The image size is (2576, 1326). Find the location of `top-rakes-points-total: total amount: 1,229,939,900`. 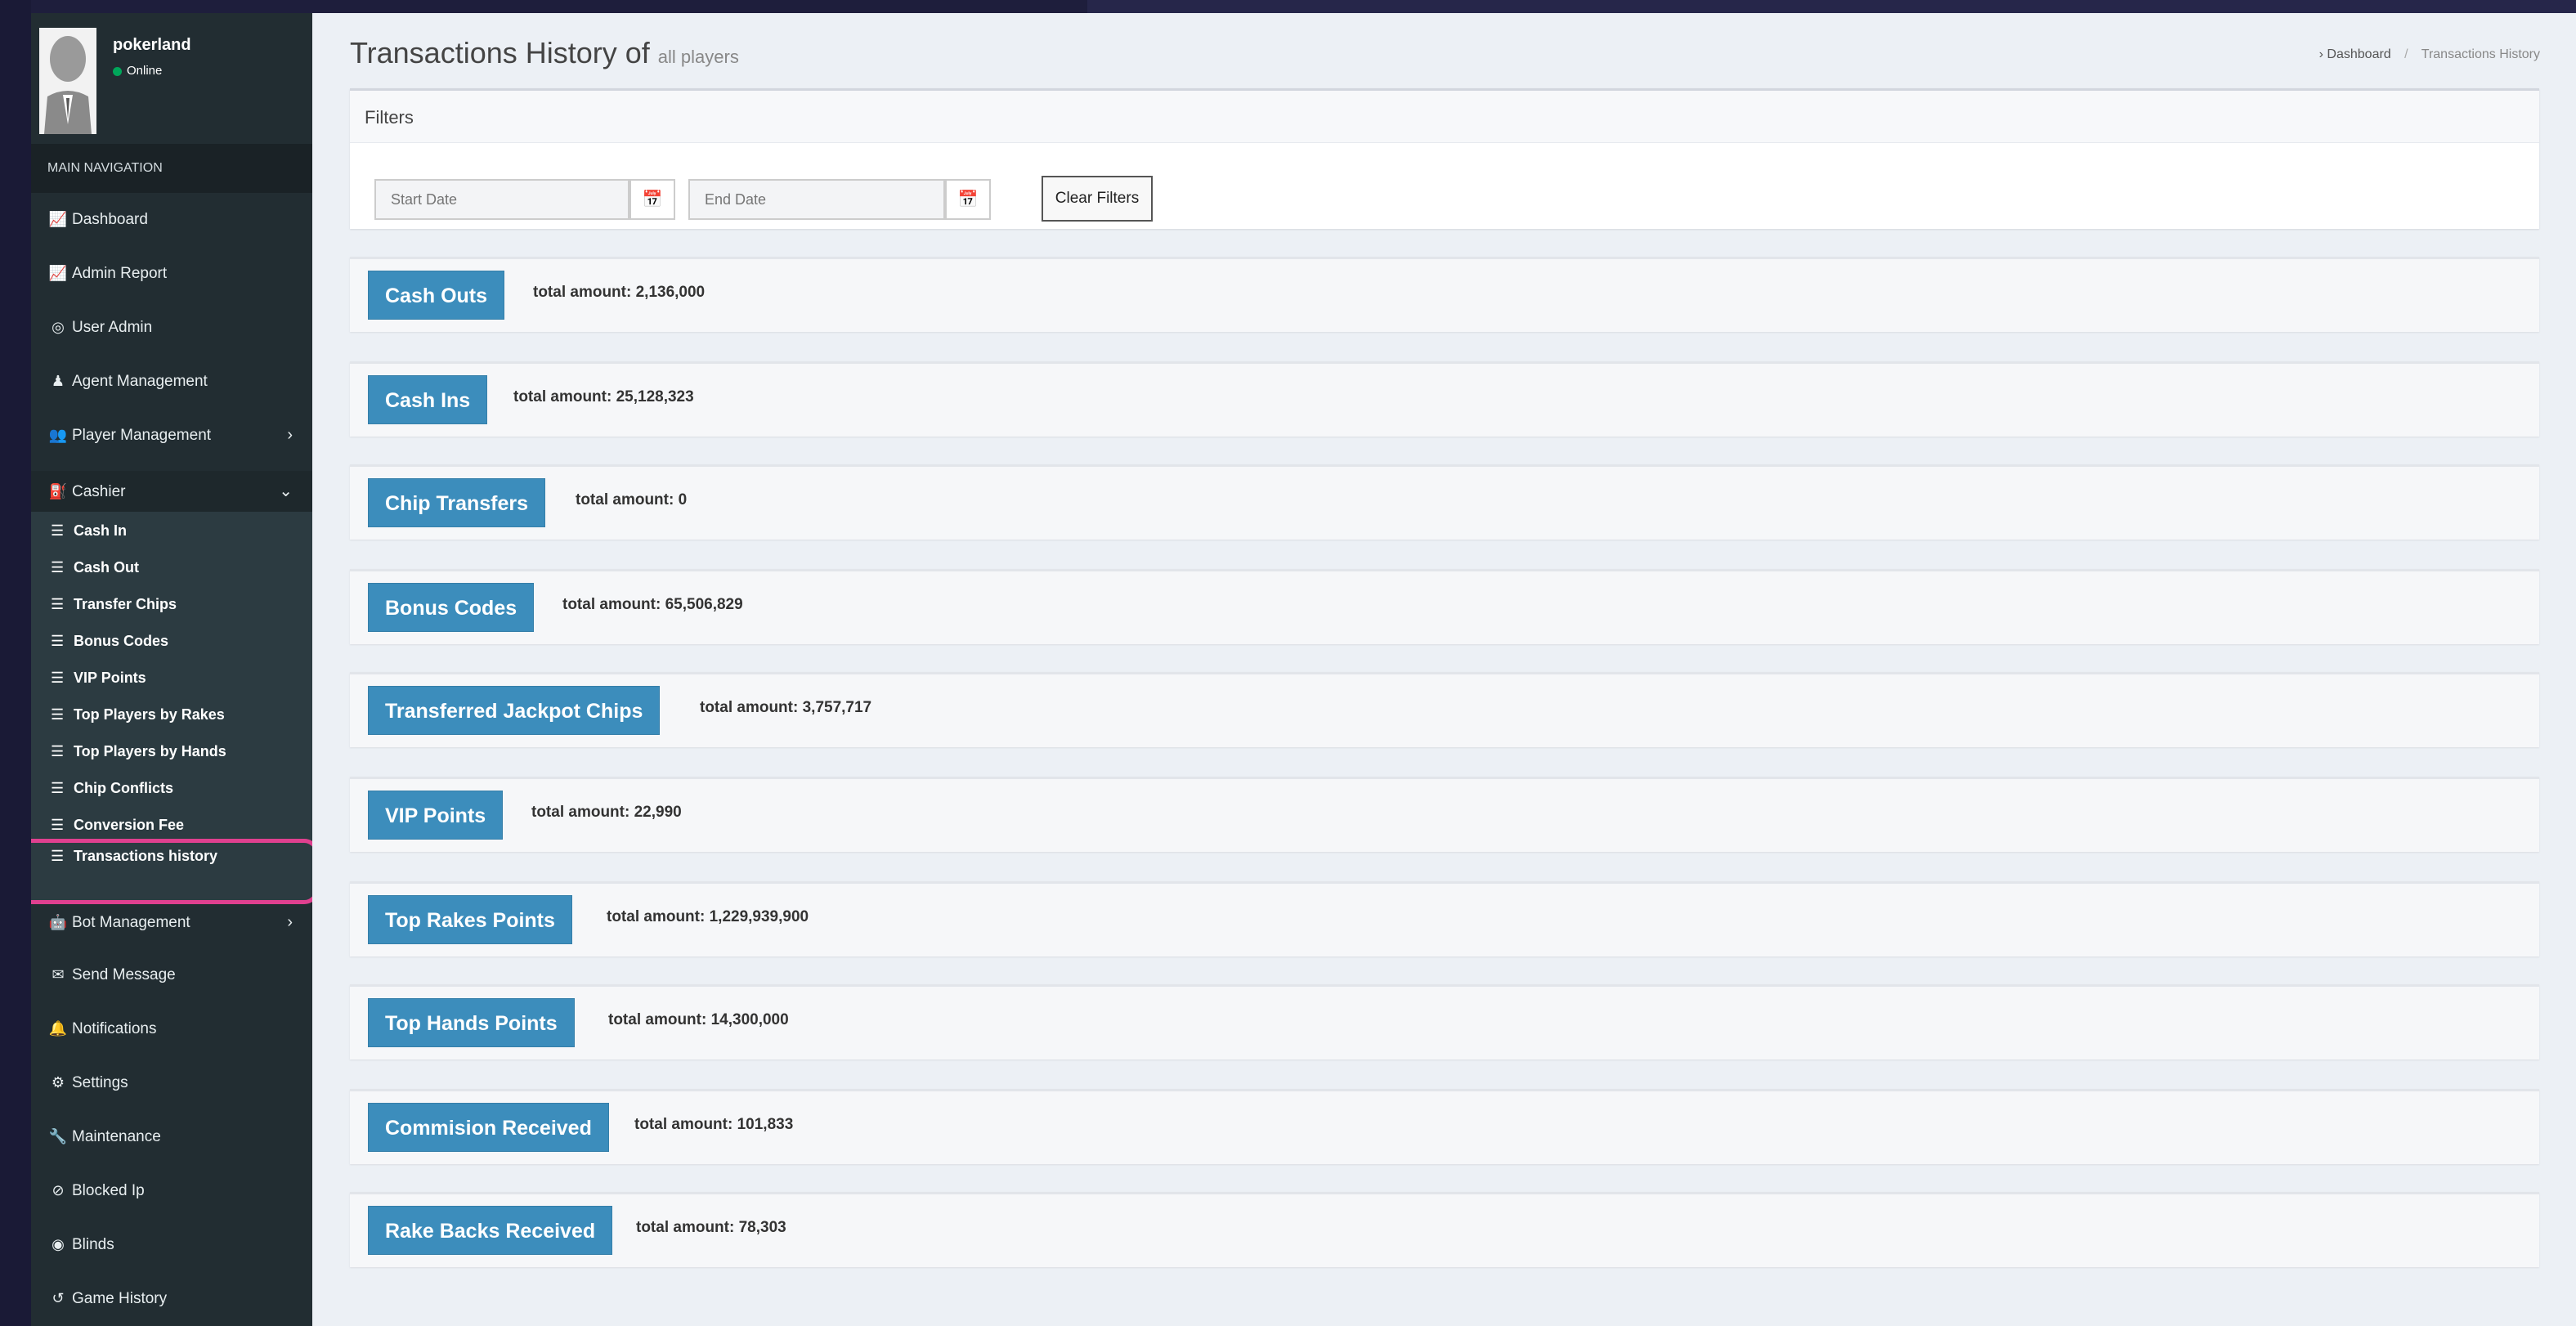

top-rakes-points-total: total amount: 1,229,939,900 is located at coordinates (708, 917).